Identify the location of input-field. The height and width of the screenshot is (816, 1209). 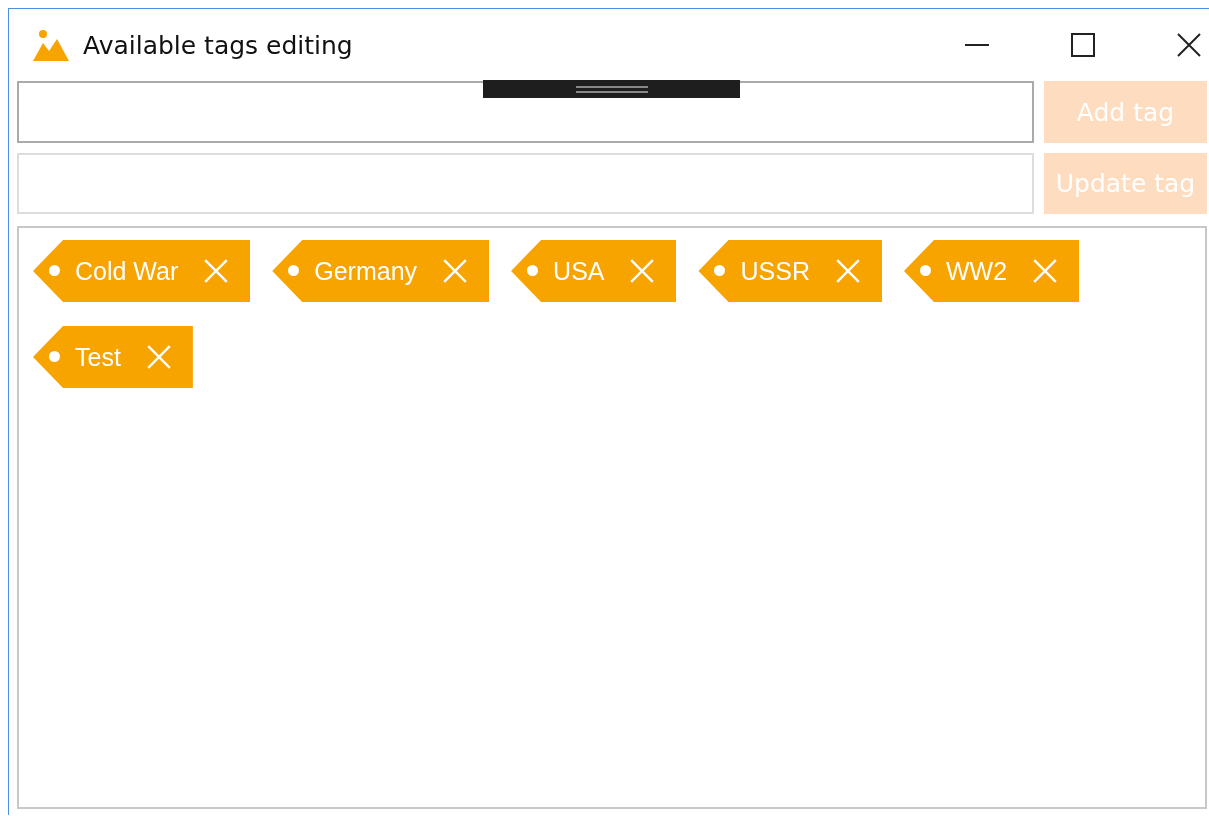
(525, 112).